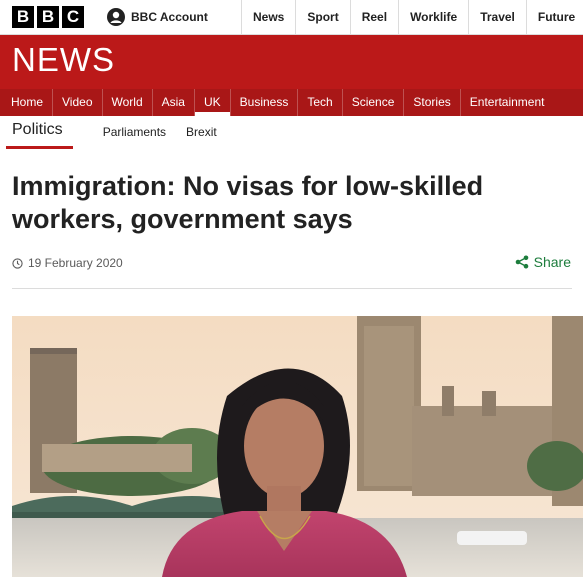 The image size is (583, 577). I want to click on bbc-logo: B B C, so click(48, 17).